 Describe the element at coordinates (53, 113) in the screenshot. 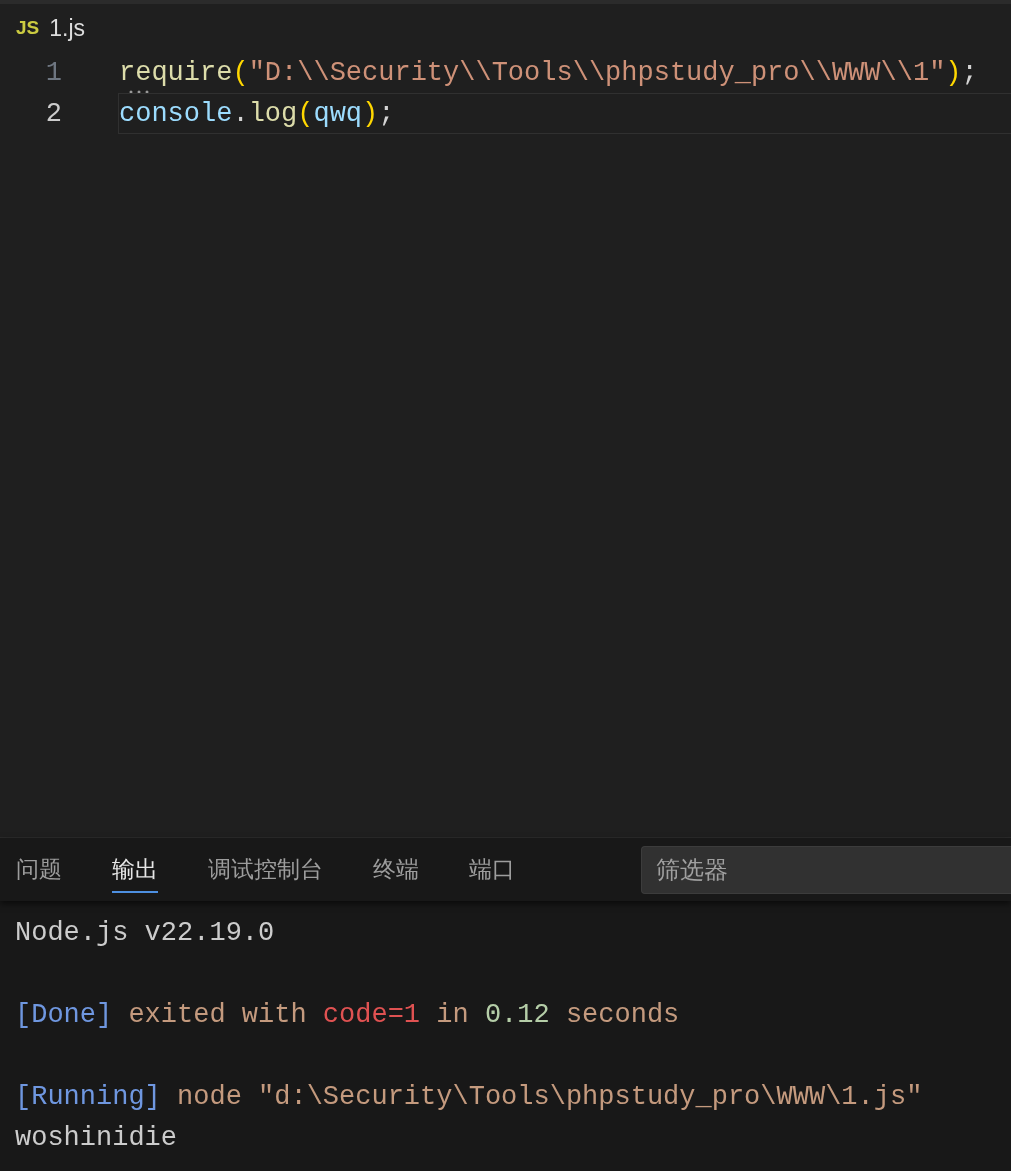

I see `line-number: 2` at that location.